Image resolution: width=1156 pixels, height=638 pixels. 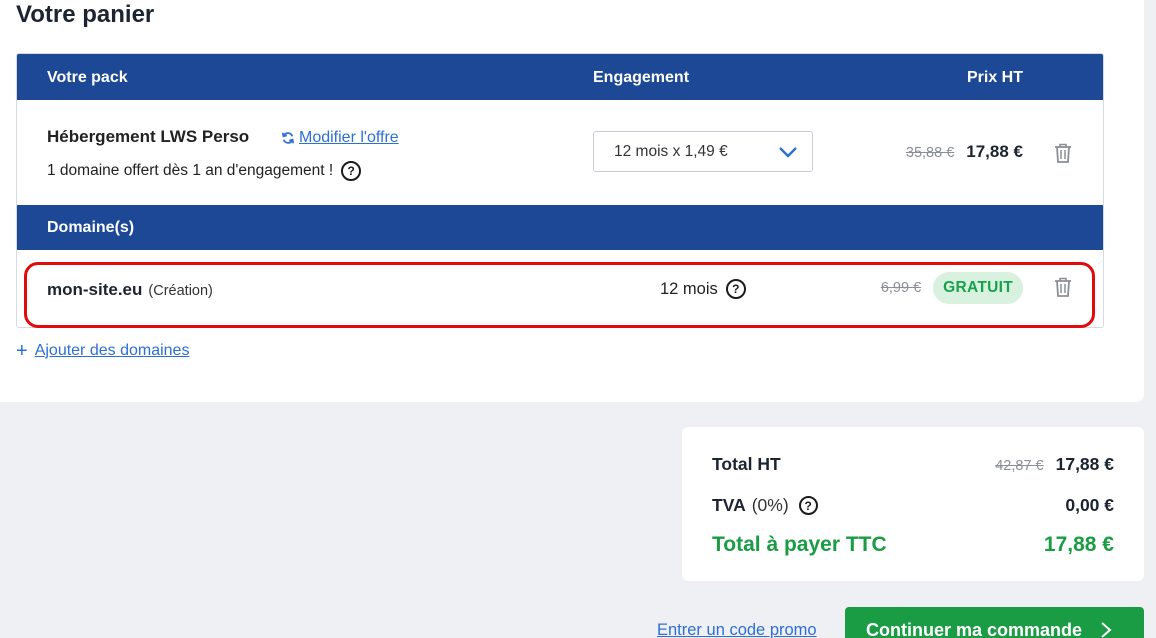 I want to click on table-header: Votre pack Engagement Prix HT, so click(x=560, y=77).